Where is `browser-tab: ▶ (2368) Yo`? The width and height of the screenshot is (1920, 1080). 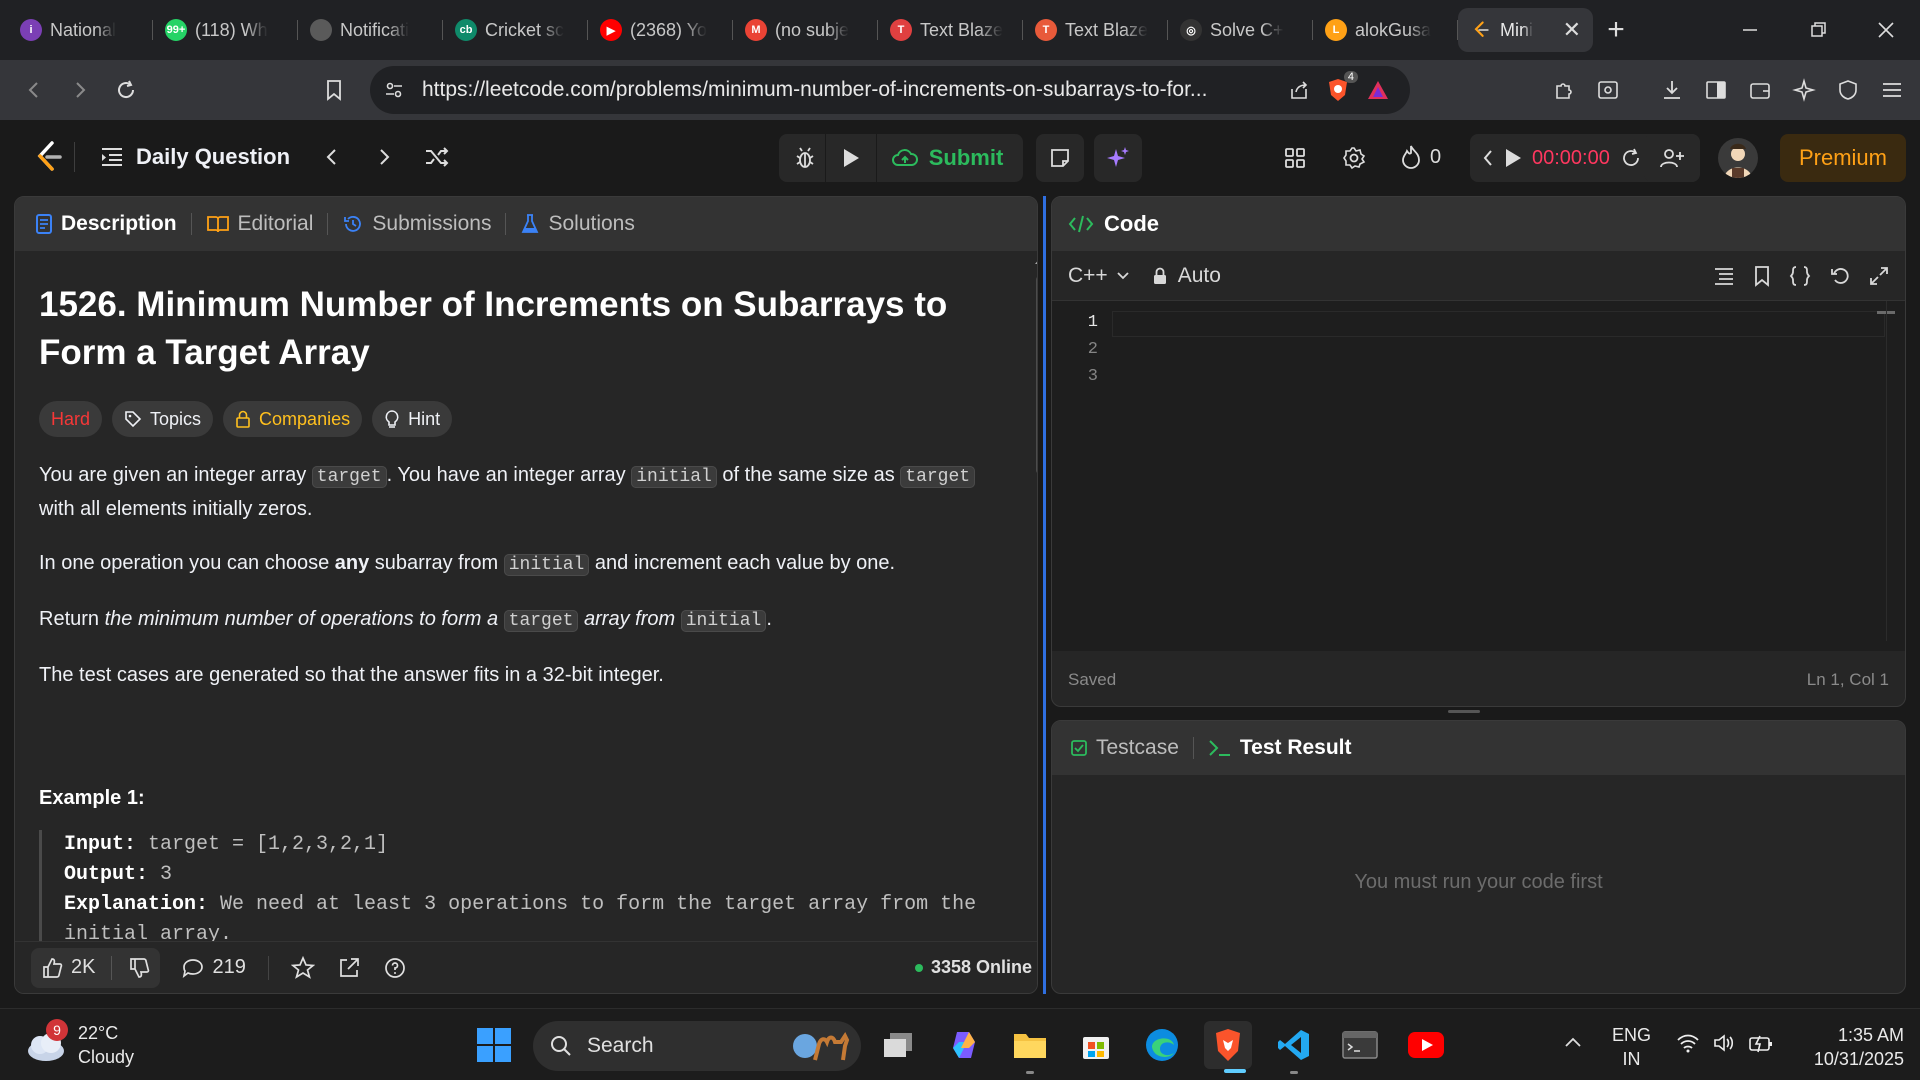 browser-tab: ▶ (2368) Yo is located at coordinates (660, 30).